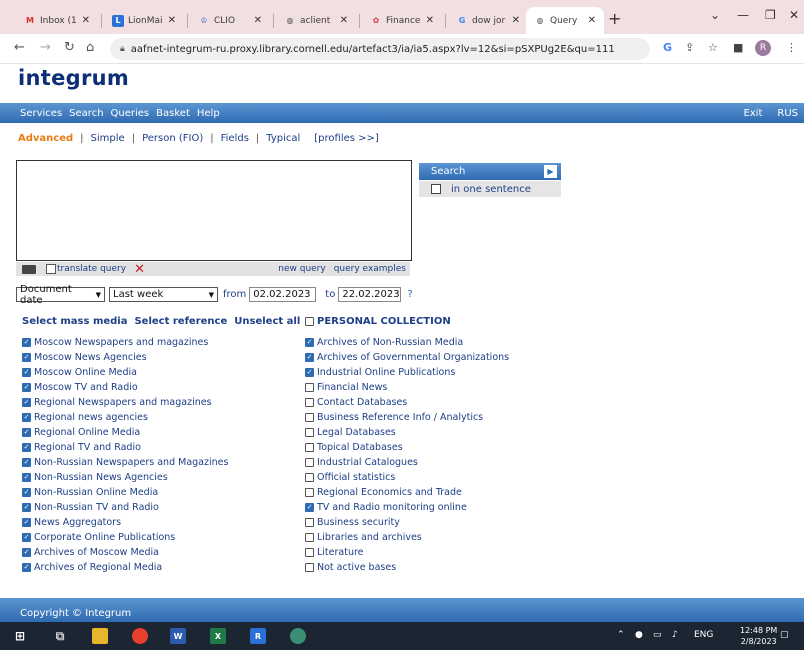 The height and width of the screenshot is (650, 804). Describe the element at coordinates (208, 113) in the screenshot. I see `menu-help: Help` at that location.